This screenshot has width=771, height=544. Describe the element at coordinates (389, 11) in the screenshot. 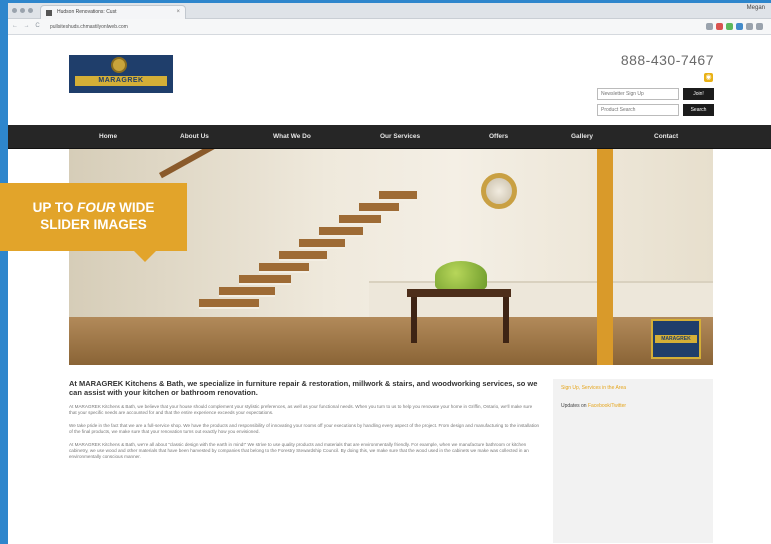

I see `tab-bar: Hudson Renovations: Cust × Megan` at that location.